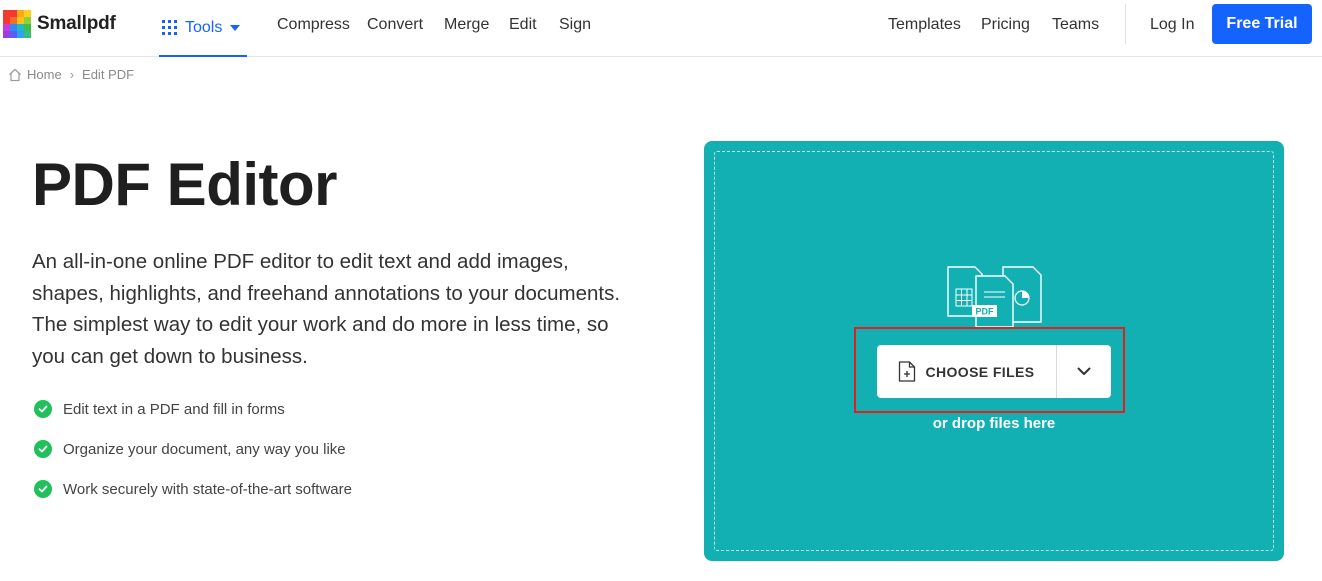 The image size is (1322, 581). I want to click on breadcrumb-home: Home, so click(44, 74).